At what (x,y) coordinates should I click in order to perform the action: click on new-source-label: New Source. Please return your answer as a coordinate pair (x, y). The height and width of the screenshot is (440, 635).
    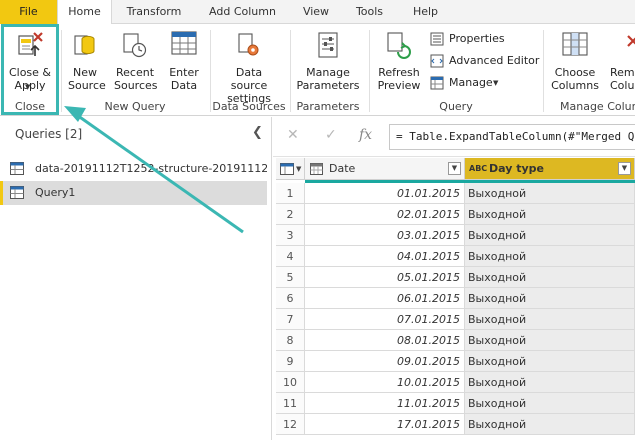
    Looking at the image, I should click on (87, 79).